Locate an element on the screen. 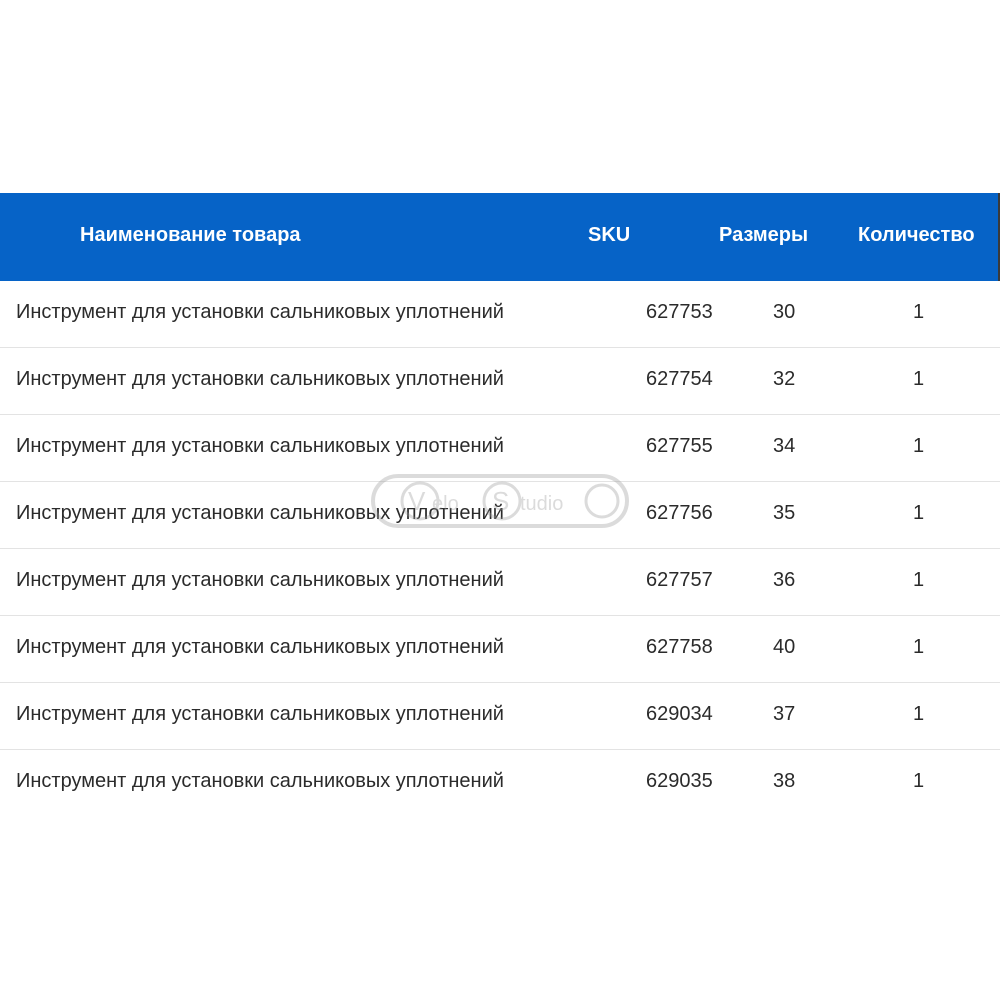 The height and width of the screenshot is (1000, 1000). cell-sku: 627757 is located at coordinates (679, 580).